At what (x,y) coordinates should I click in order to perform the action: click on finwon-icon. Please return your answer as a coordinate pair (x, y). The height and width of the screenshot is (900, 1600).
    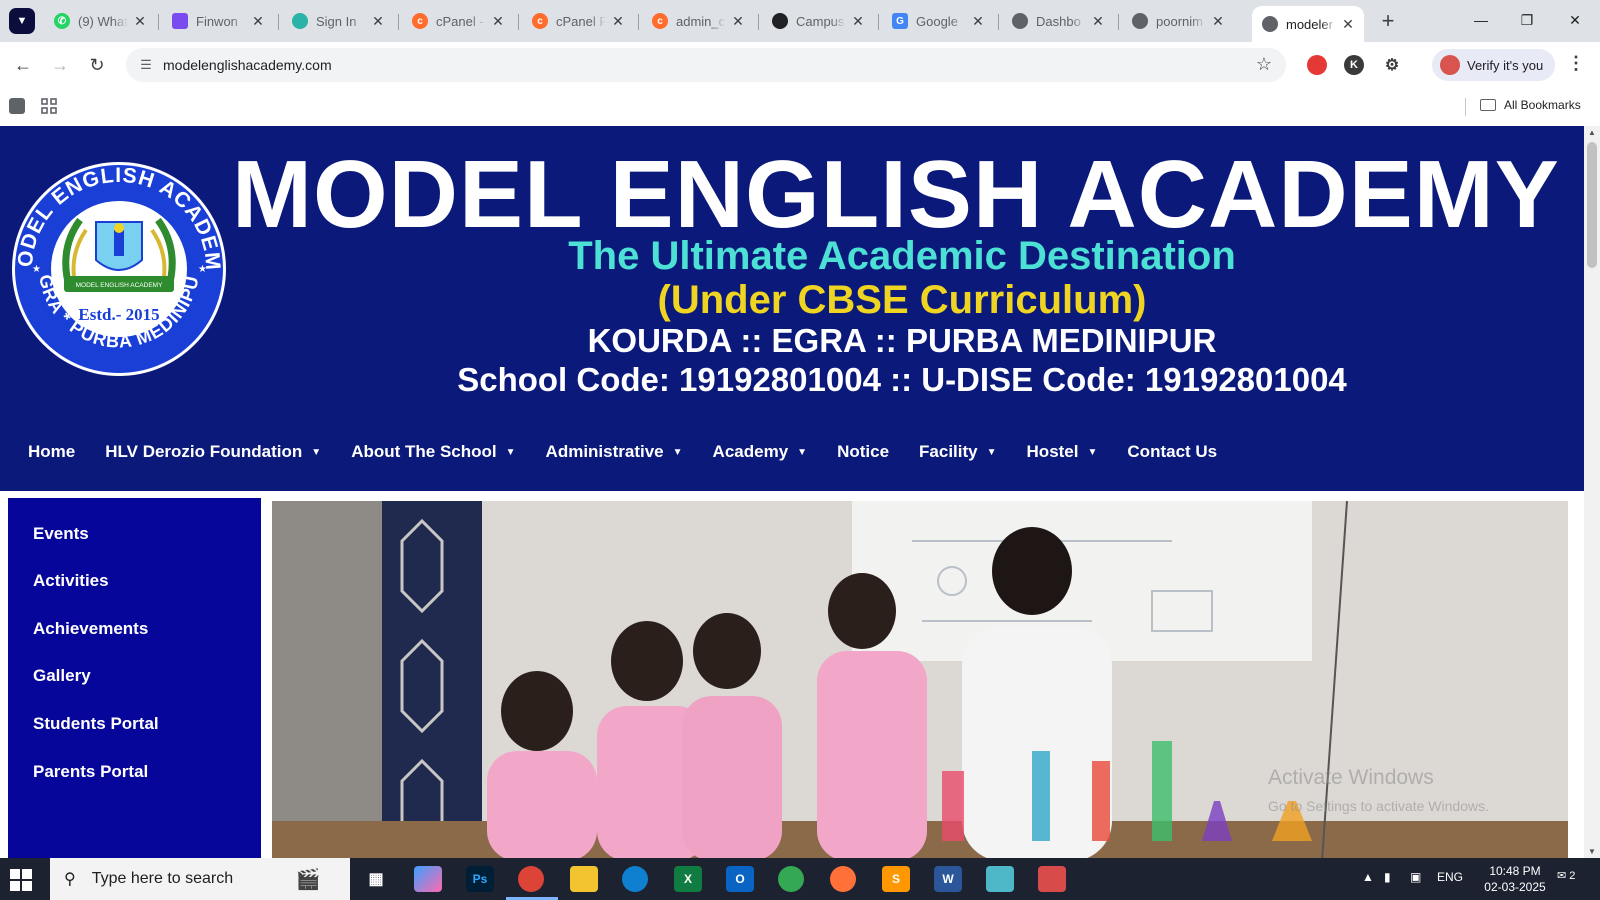
    Looking at the image, I should click on (180, 21).